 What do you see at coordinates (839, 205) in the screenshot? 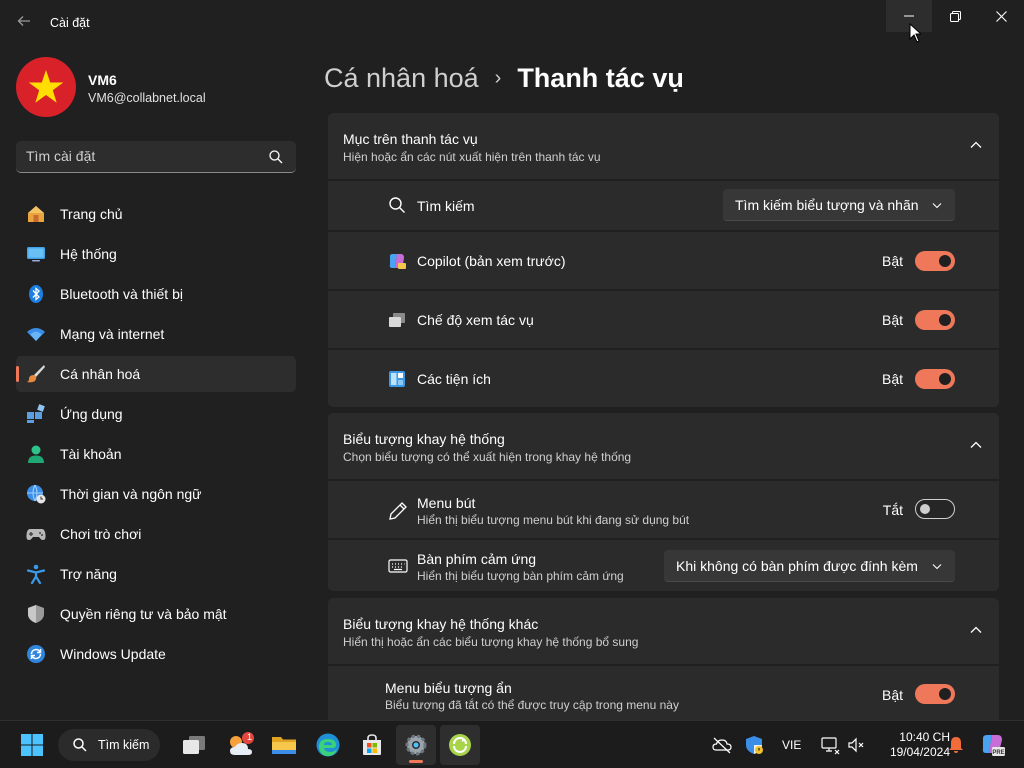
I see `search-mode-dropdown: Tìm kiếm biểu tượng và nhãn` at bounding box center [839, 205].